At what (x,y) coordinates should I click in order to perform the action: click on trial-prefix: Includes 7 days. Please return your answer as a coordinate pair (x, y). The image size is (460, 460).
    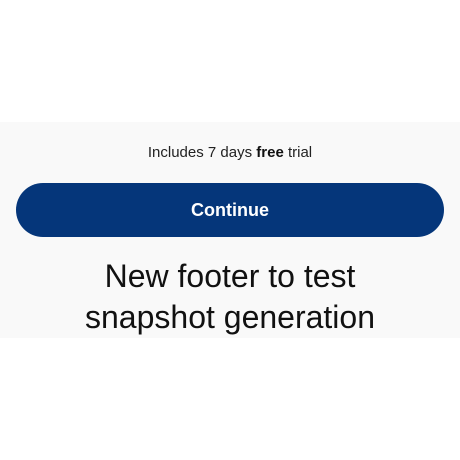
    Looking at the image, I should click on (202, 152).